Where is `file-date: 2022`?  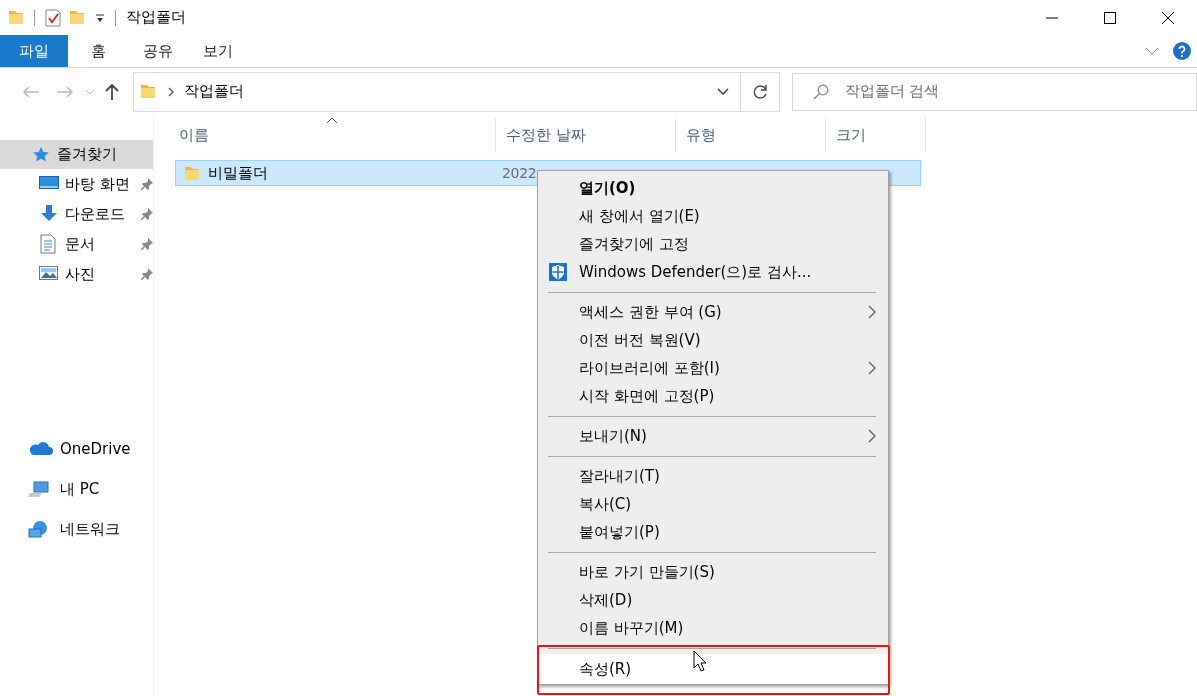
file-date: 2022 is located at coordinates (519, 173).